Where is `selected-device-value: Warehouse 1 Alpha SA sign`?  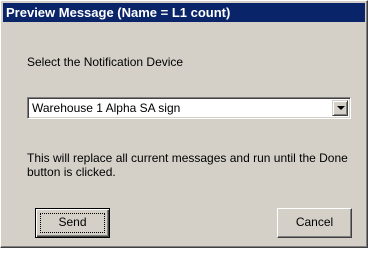 selected-device-value: Warehouse 1 Alpha SA sign is located at coordinates (106, 108).